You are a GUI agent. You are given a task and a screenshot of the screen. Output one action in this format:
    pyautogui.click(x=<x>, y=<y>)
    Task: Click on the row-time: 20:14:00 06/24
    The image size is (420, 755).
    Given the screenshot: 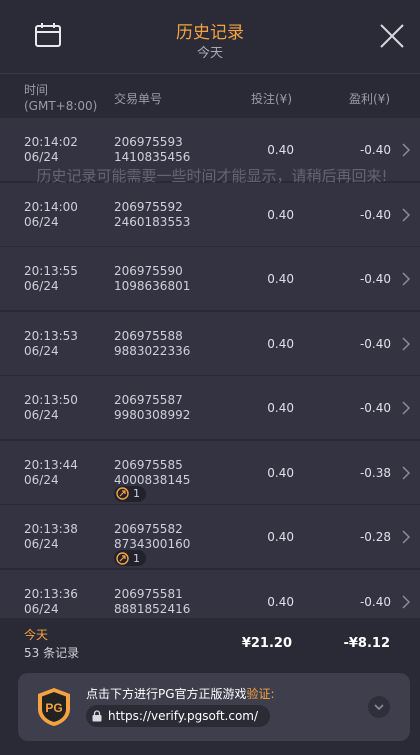 What is the action you would take?
    pyautogui.click(x=51, y=215)
    